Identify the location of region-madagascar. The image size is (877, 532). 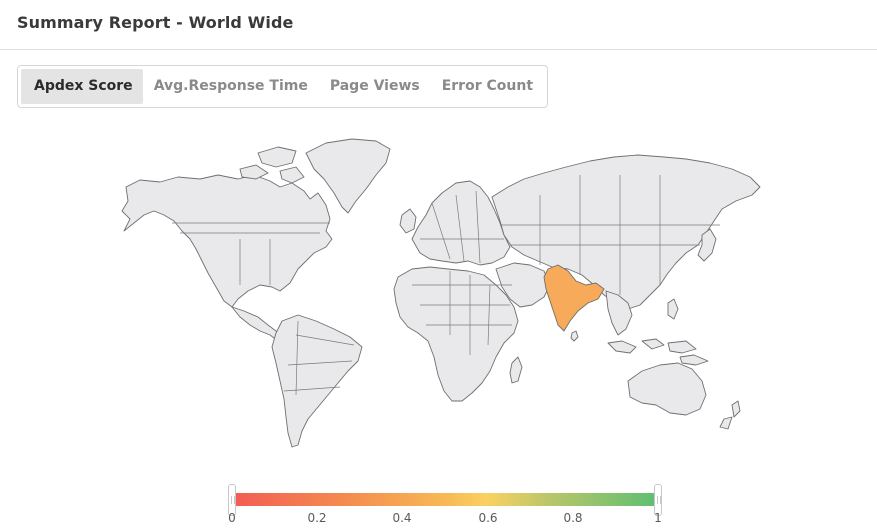
(516, 370).